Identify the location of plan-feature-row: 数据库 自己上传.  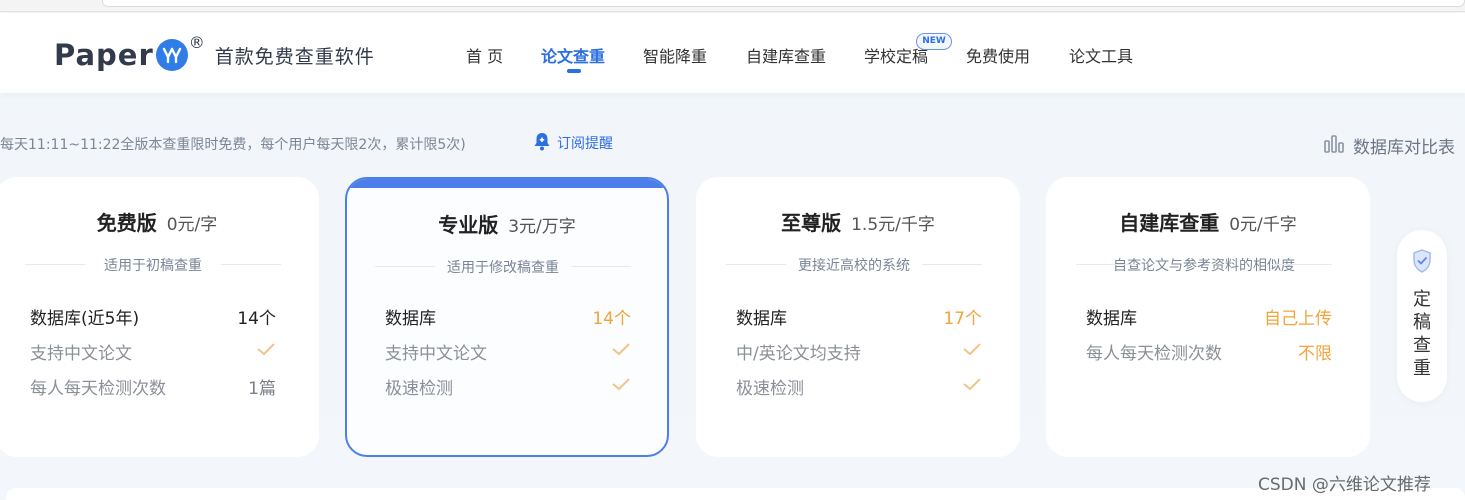
(1209, 316).